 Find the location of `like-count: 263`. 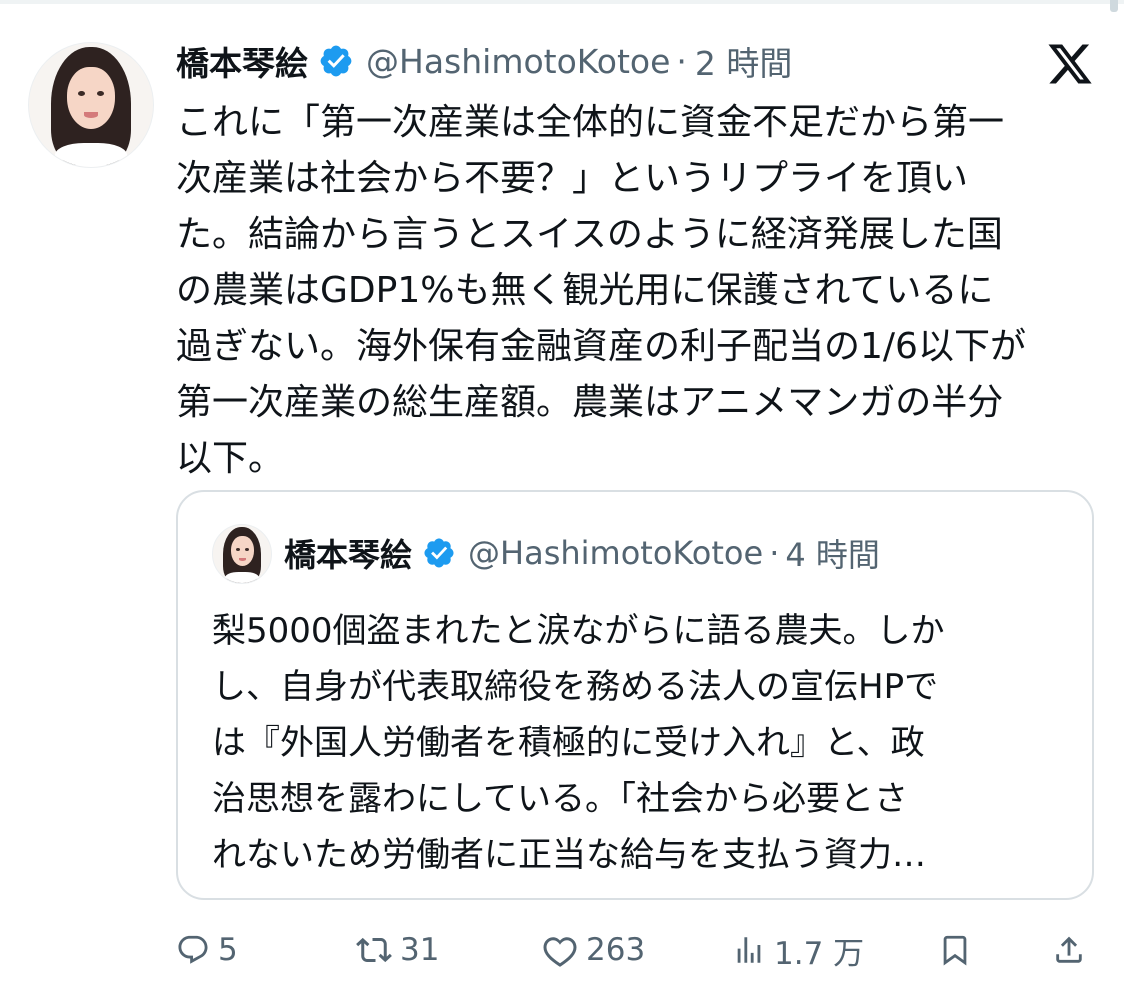

like-count: 263 is located at coordinates (616, 950).